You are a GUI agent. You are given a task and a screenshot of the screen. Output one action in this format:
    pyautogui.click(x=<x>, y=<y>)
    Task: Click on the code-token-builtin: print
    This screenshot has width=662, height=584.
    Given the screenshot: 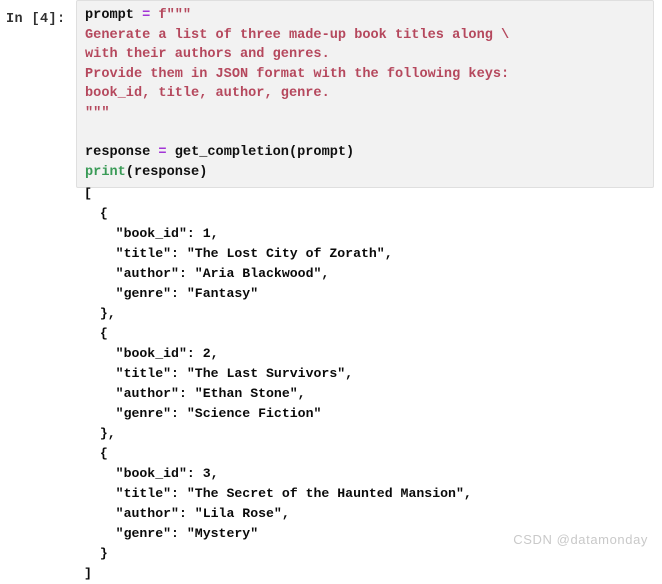 What is the action you would take?
    pyautogui.click(x=105, y=172)
    